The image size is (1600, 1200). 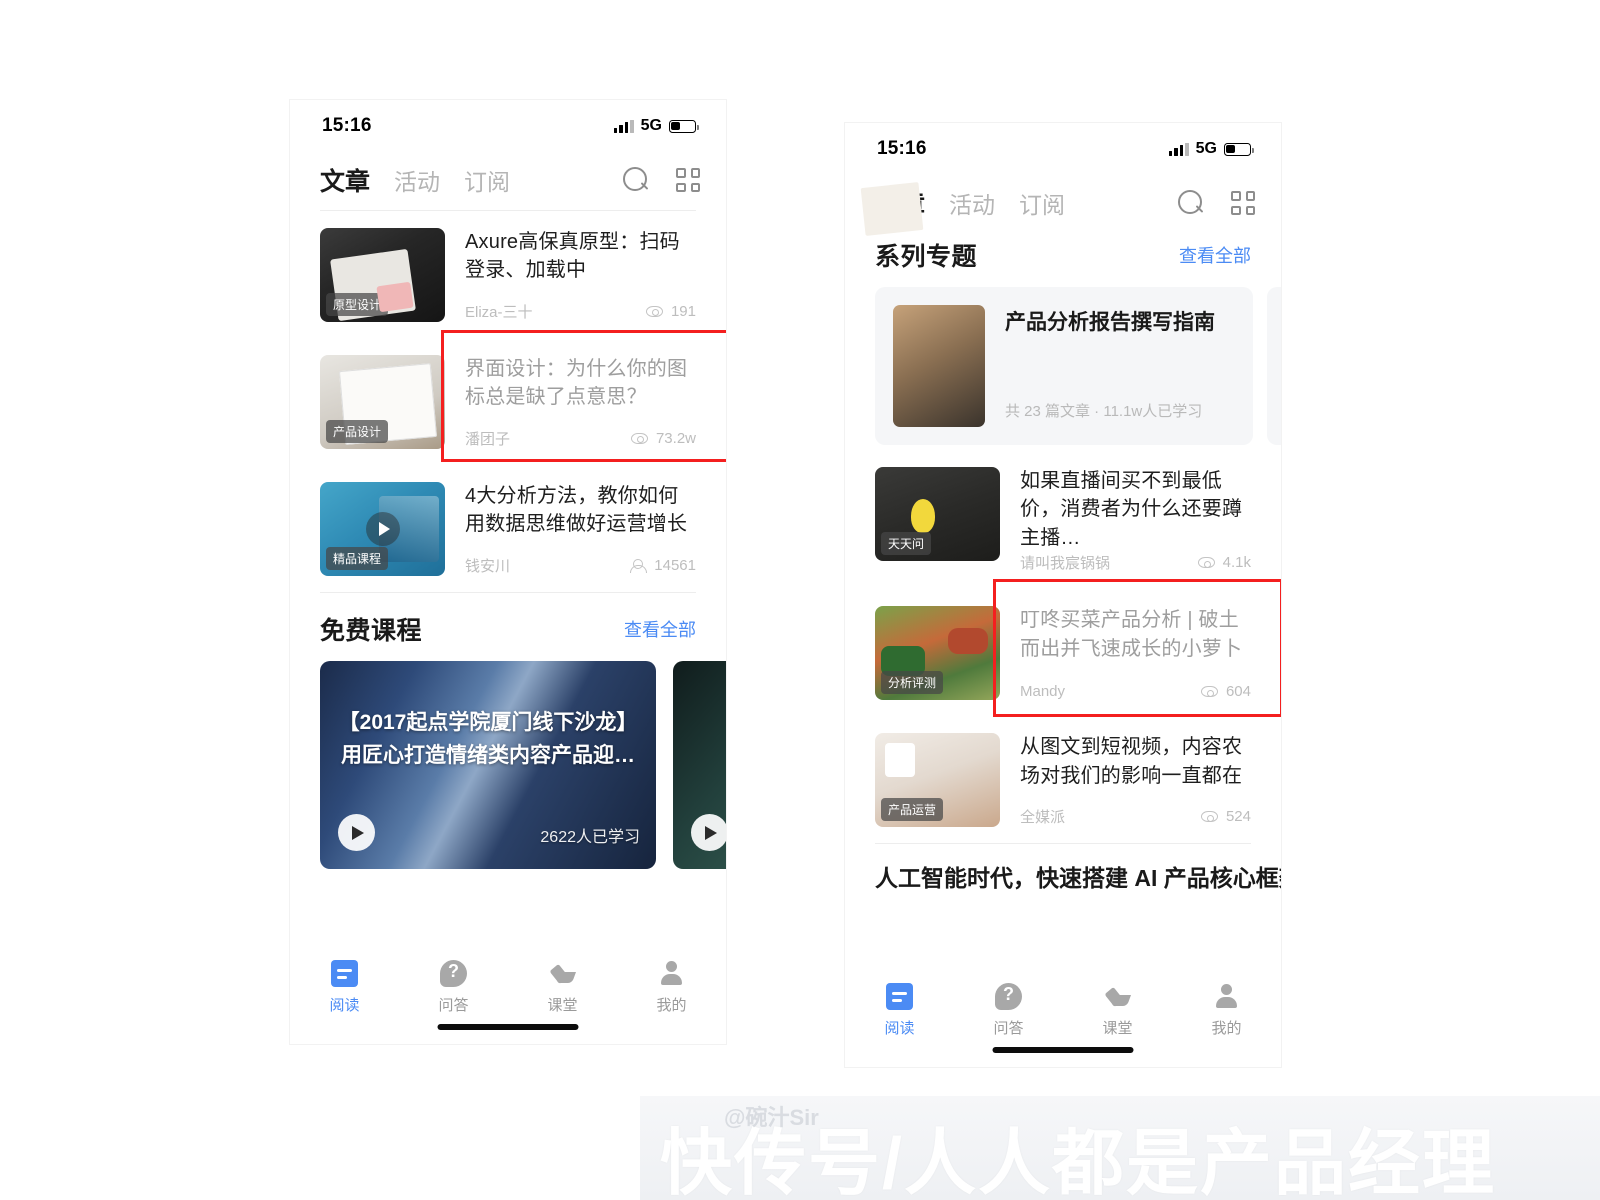 I want to click on article-thumbnail: 精品课程, so click(x=382, y=529).